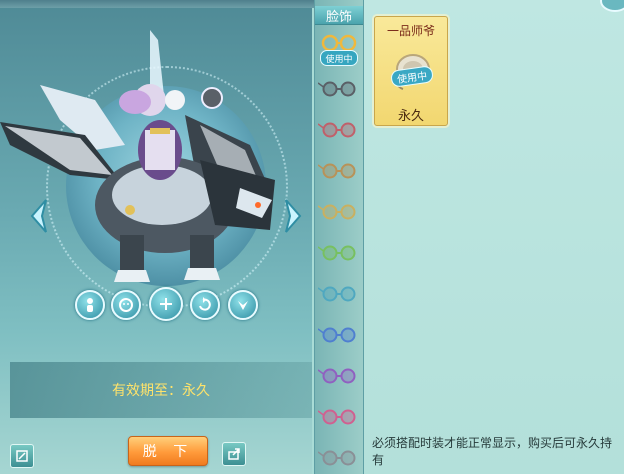 Image resolution: width=624 pixels, height=474 pixels. I want to click on item-note: 必须搭配时装才能正常显示，购买后可永久持有, so click(492, 451).